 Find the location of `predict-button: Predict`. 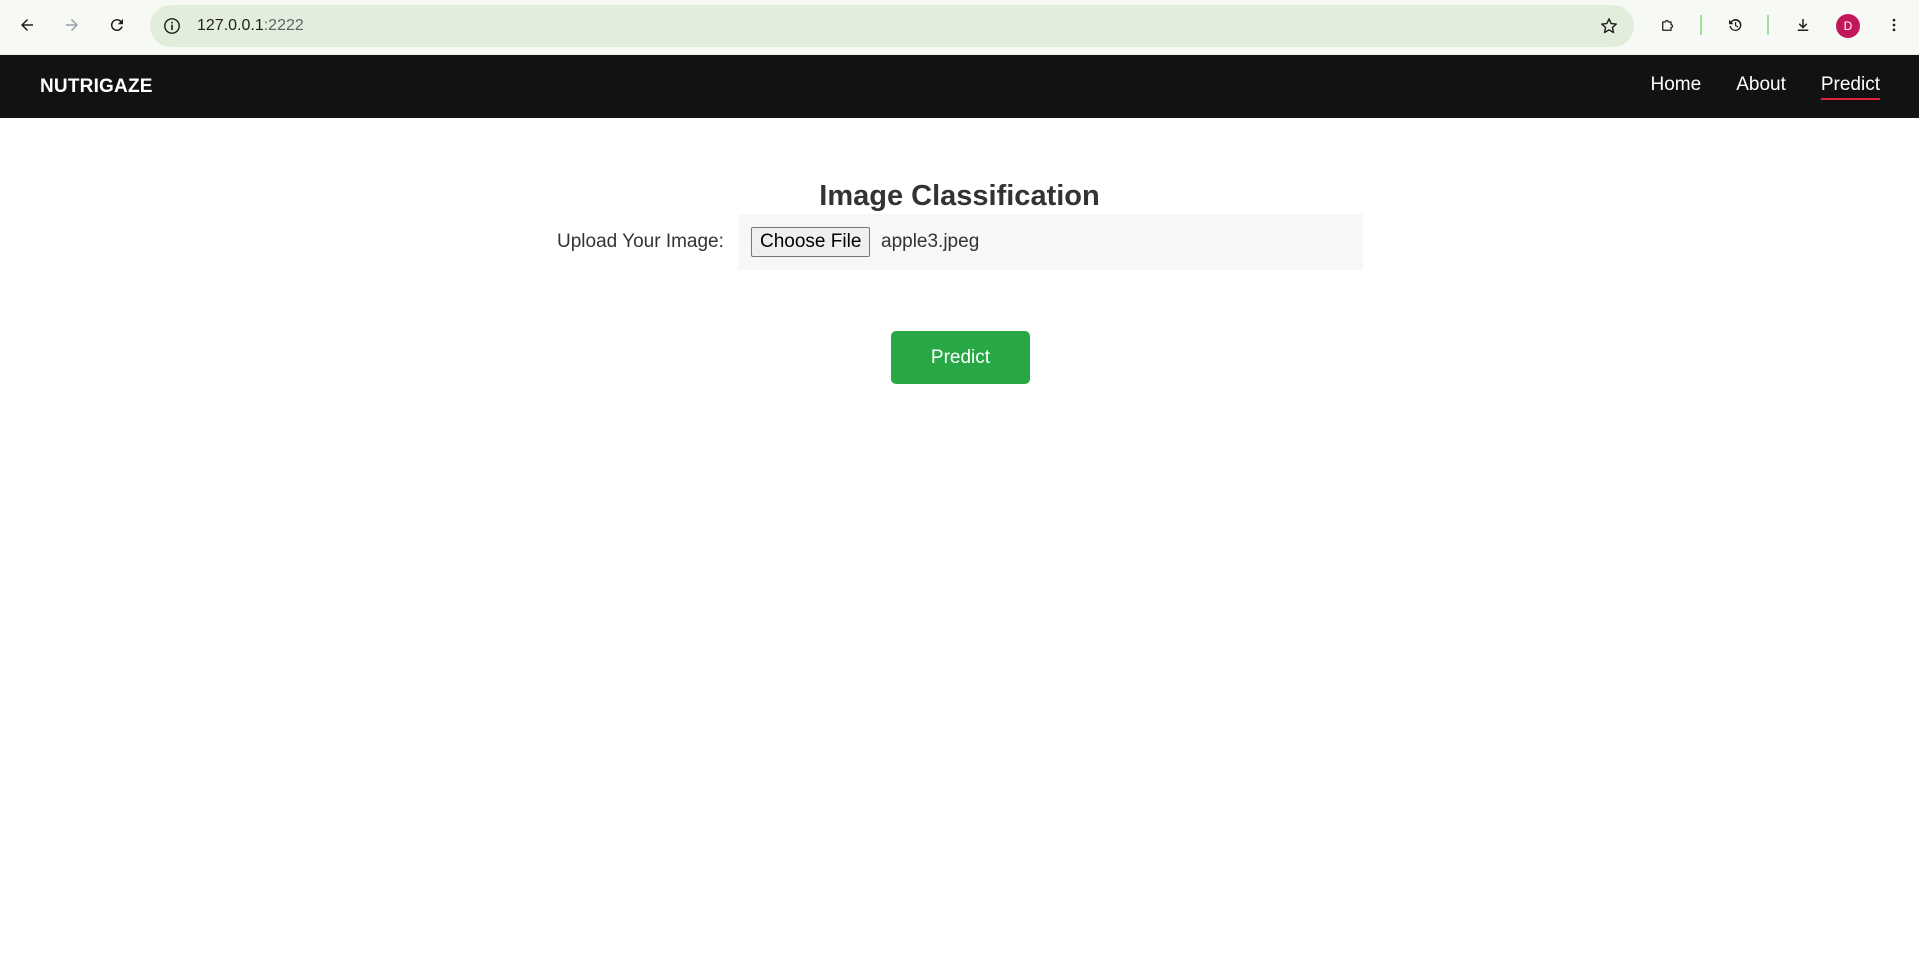

predict-button: Predict is located at coordinates (960, 357).